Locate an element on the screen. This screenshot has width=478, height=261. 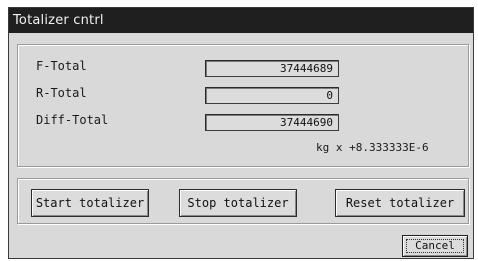
r-total-value: 0 is located at coordinates (272, 95).